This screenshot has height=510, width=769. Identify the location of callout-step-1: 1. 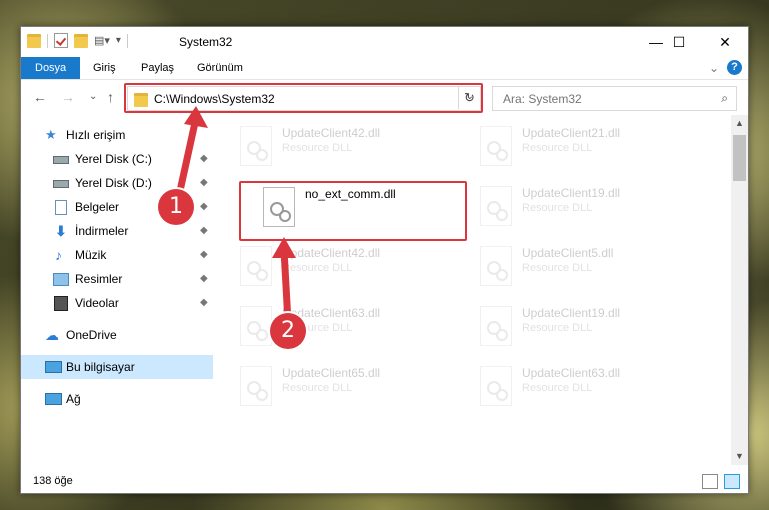
(176, 207).